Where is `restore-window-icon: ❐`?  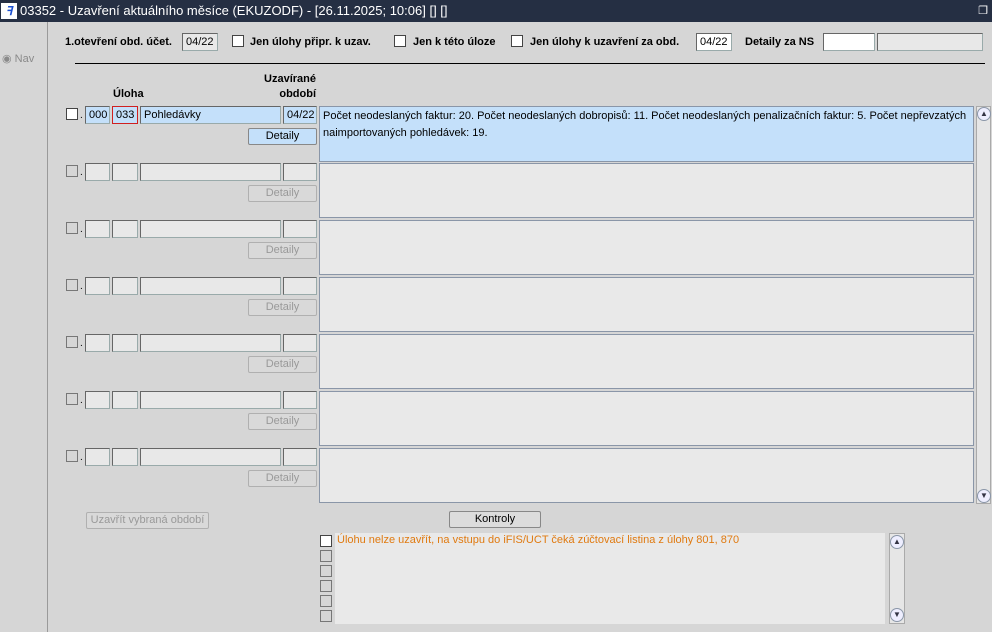
restore-window-icon: ❐ is located at coordinates (983, 11).